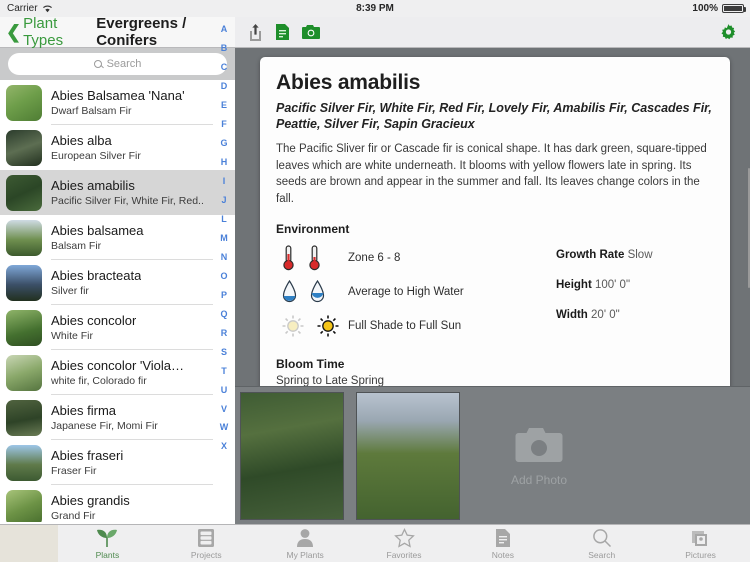  What do you see at coordinates (310, 363) in the screenshot?
I see `bloom-time-heading: Bloom Time` at bounding box center [310, 363].